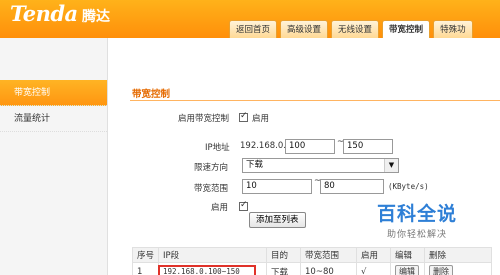 The height and width of the screenshot is (275, 500). What do you see at coordinates (304, 29) in the screenshot?
I see `tab-advanced: 高级设置` at bounding box center [304, 29].